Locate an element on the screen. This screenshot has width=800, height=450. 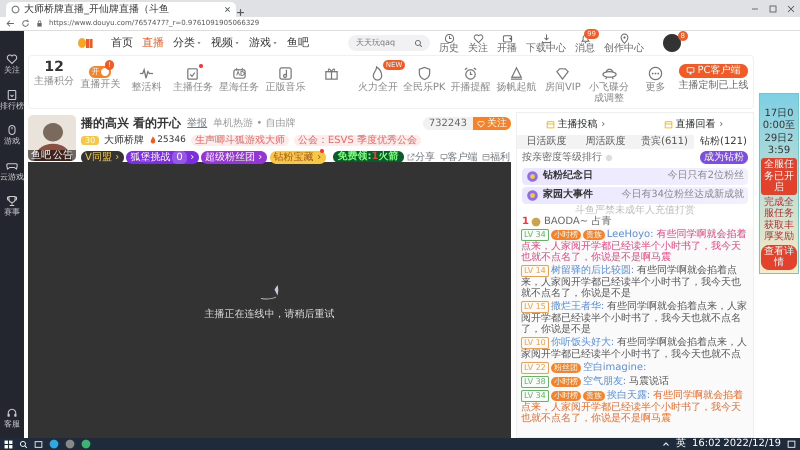
follower-count: 732243 is located at coordinates (447, 123).